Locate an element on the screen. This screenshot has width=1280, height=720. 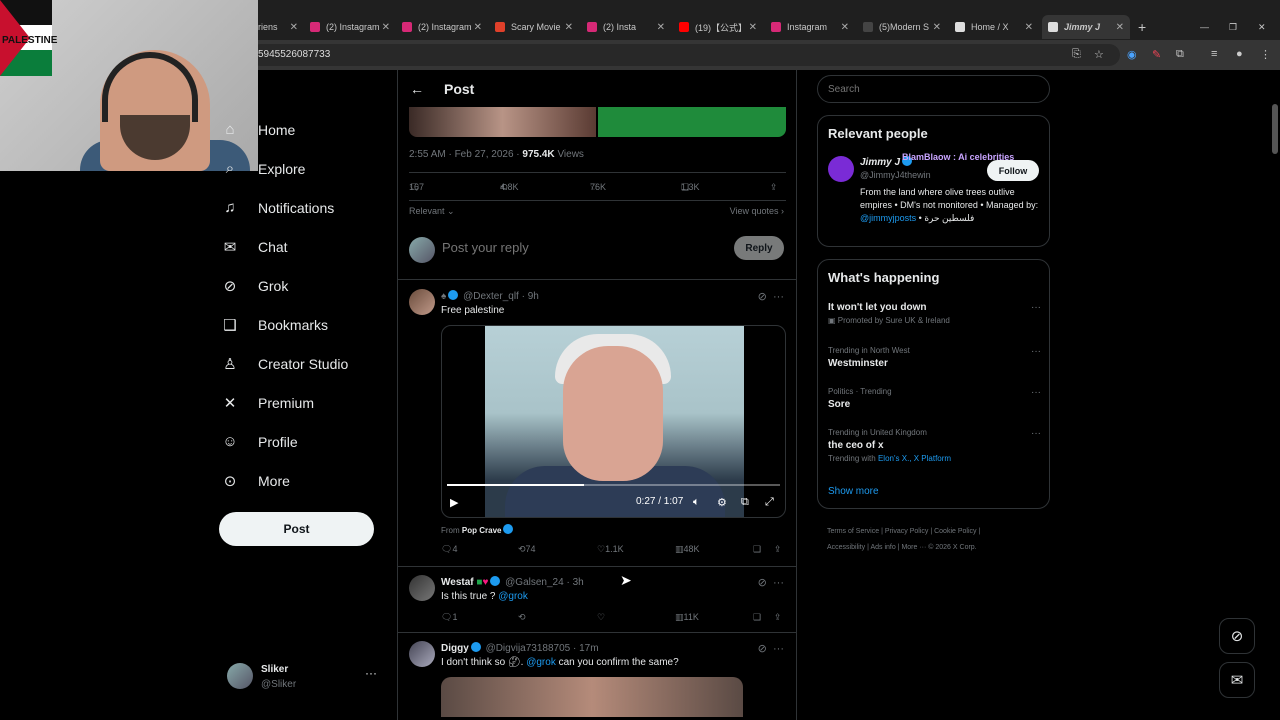
nav-item-chat: ✉ Chat is located at coordinates (305, 246).